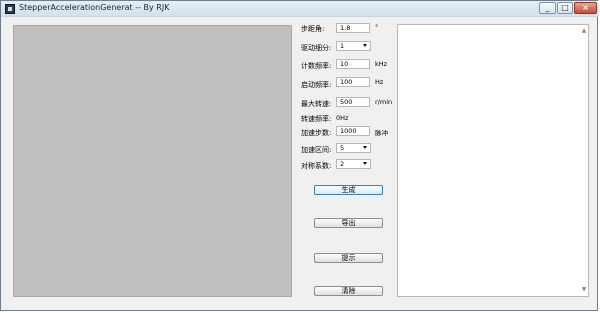 The image size is (600, 313). What do you see at coordinates (316, 66) in the screenshot?
I see `count-frequency-label: 计数频率:` at bounding box center [316, 66].